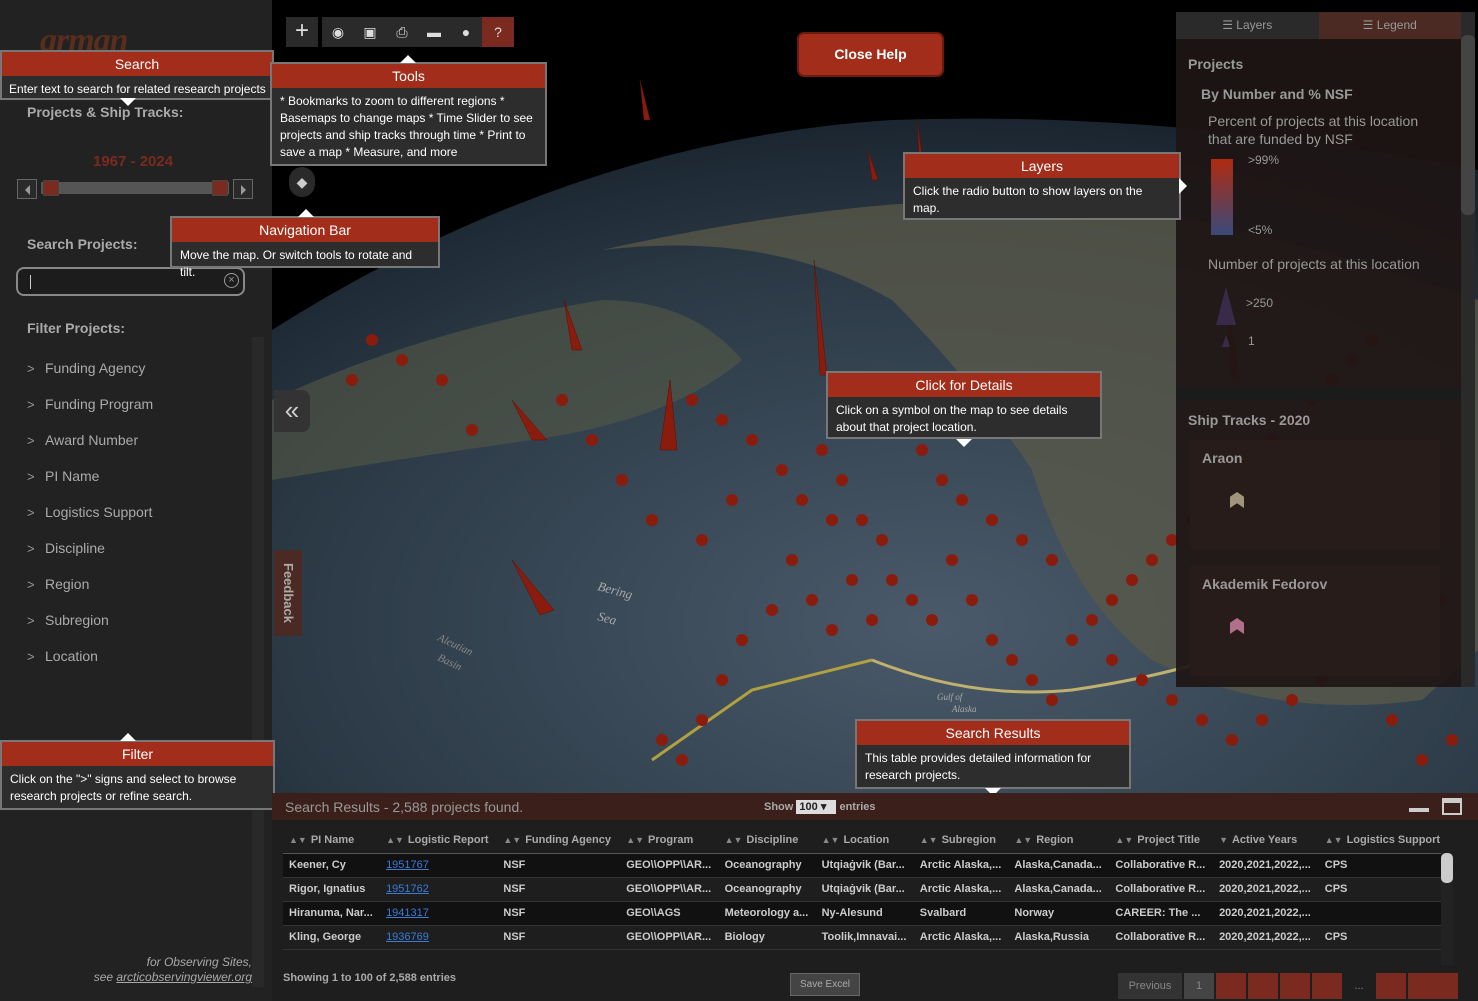 The image size is (1478, 1001). Describe the element at coordinates (1222, 197) in the screenshot. I see `percent-color-ramp` at that location.